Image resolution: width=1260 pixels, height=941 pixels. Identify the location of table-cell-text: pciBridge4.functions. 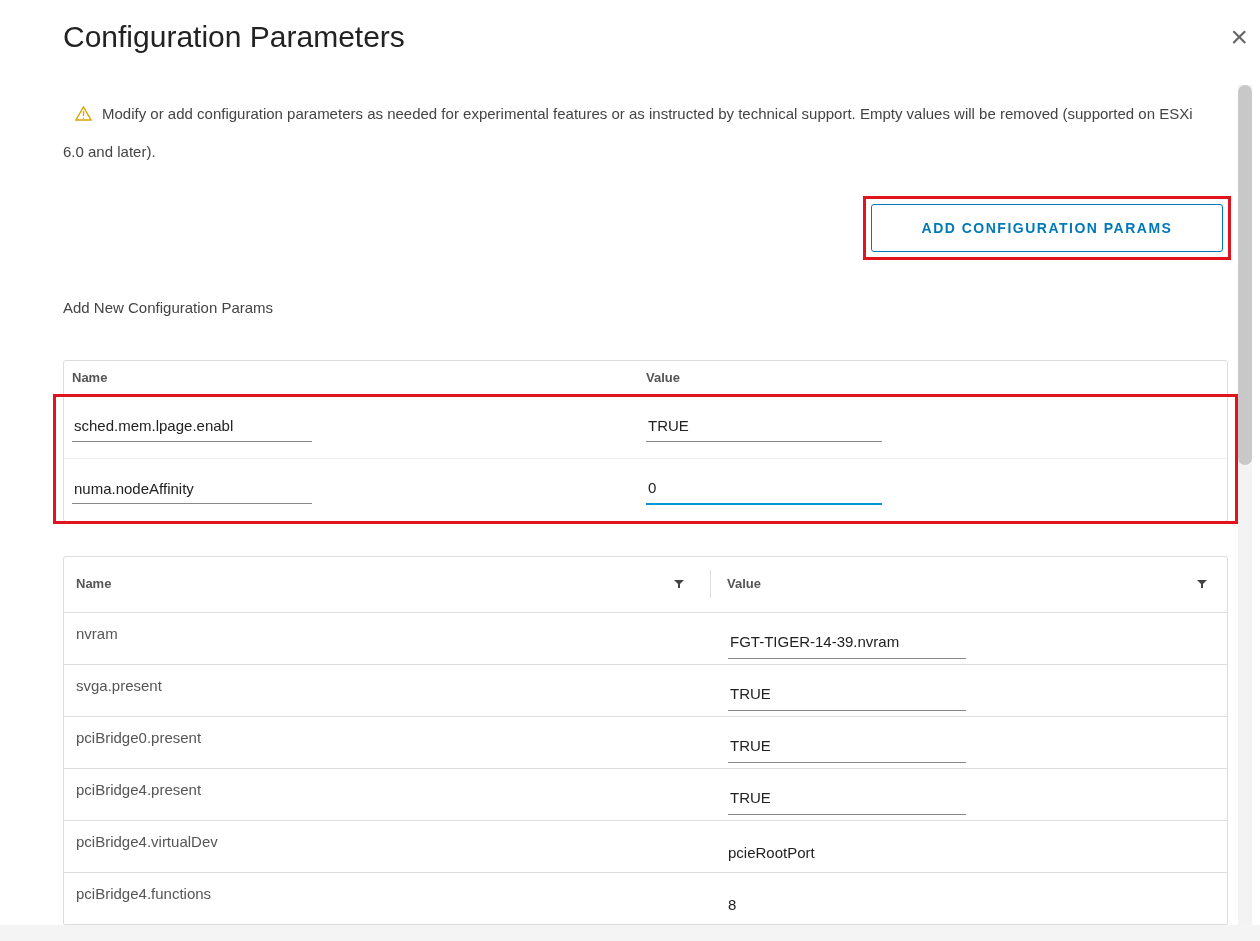
(144, 893).